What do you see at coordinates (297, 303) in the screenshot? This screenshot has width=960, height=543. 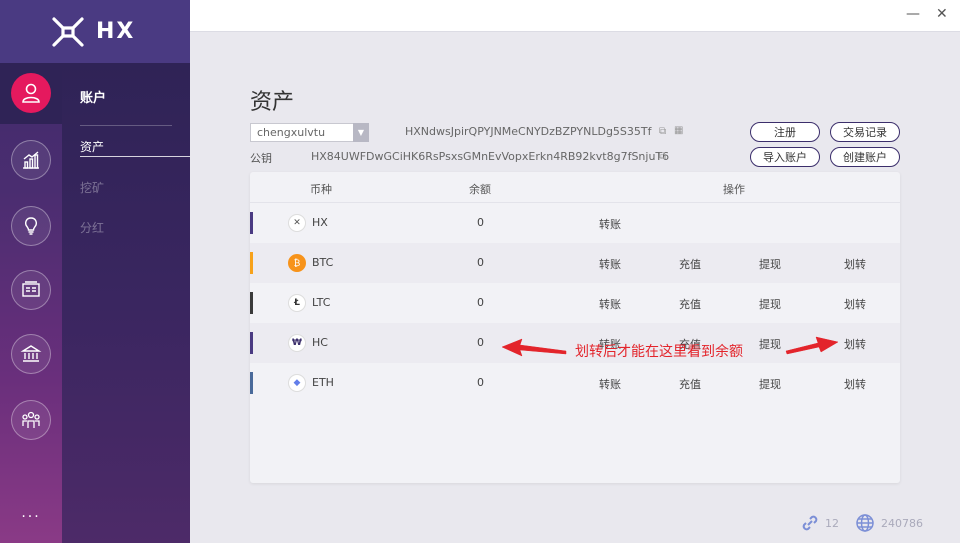 I see `ltc-coin-icon: Ł` at bounding box center [297, 303].